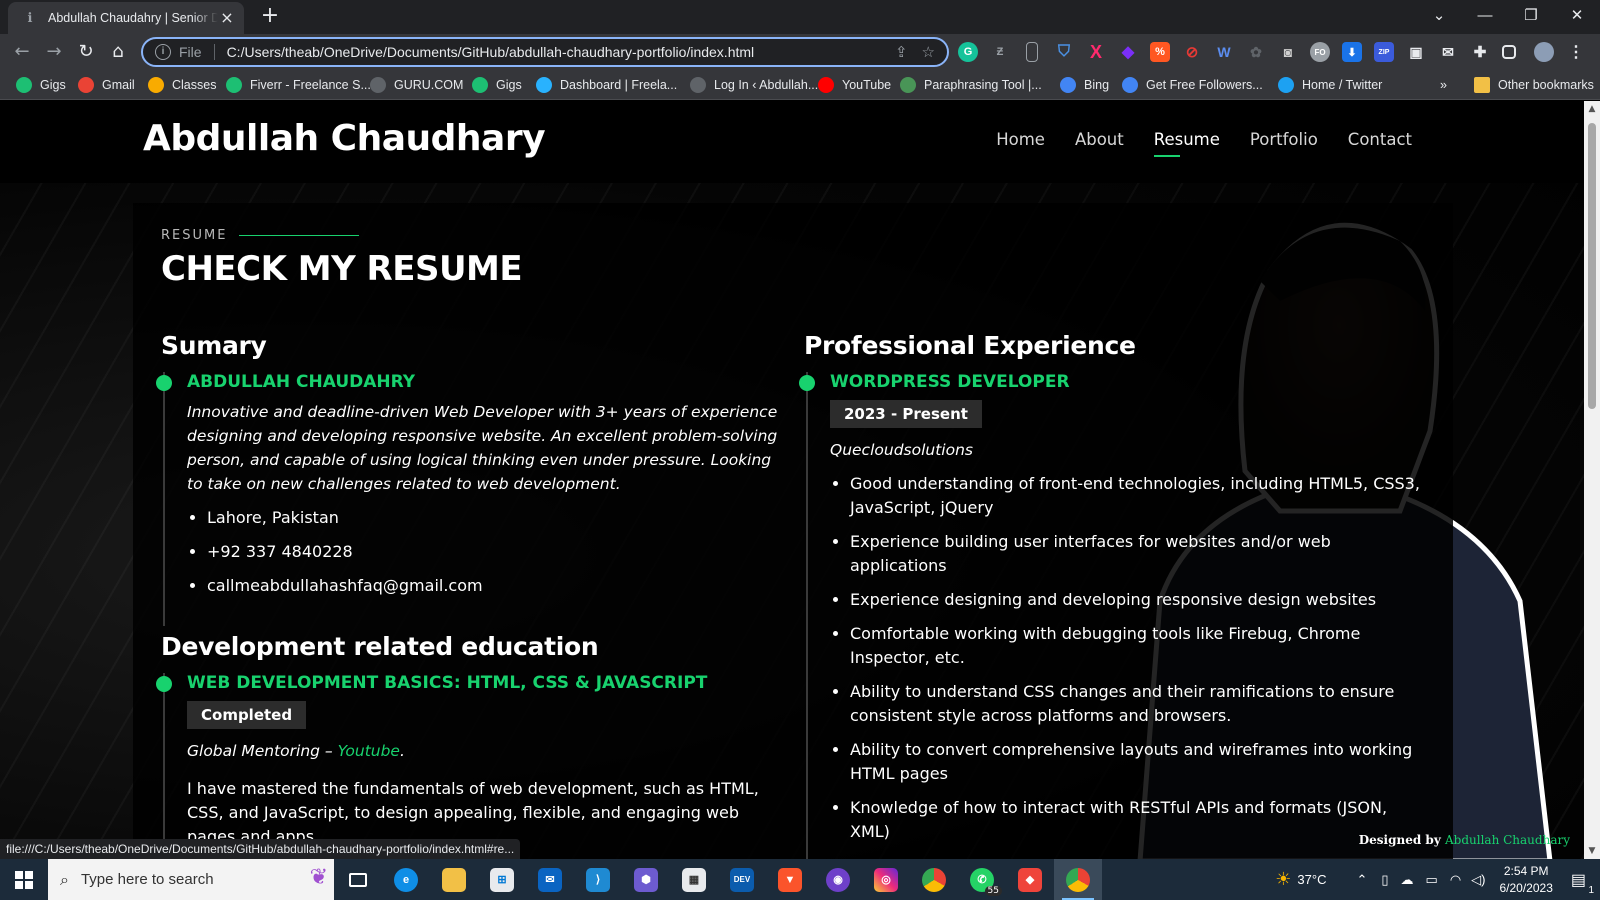  I want to click on bookmark-item: GURU.COM, so click(416, 85).